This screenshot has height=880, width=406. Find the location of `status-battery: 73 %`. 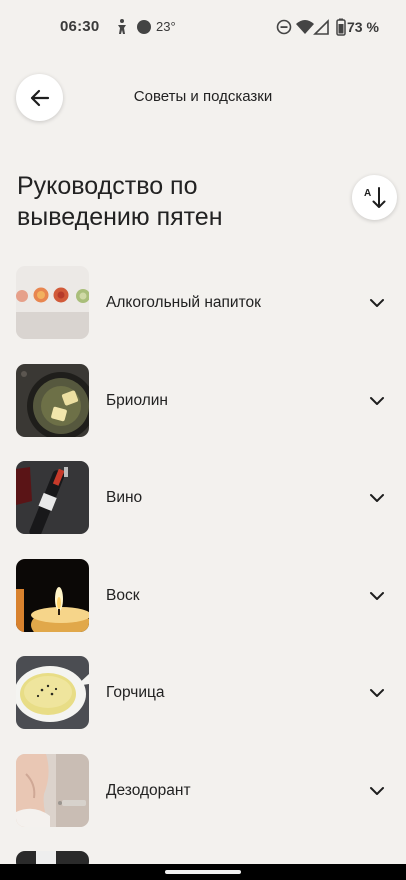

status-battery: 73 % is located at coordinates (363, 27).